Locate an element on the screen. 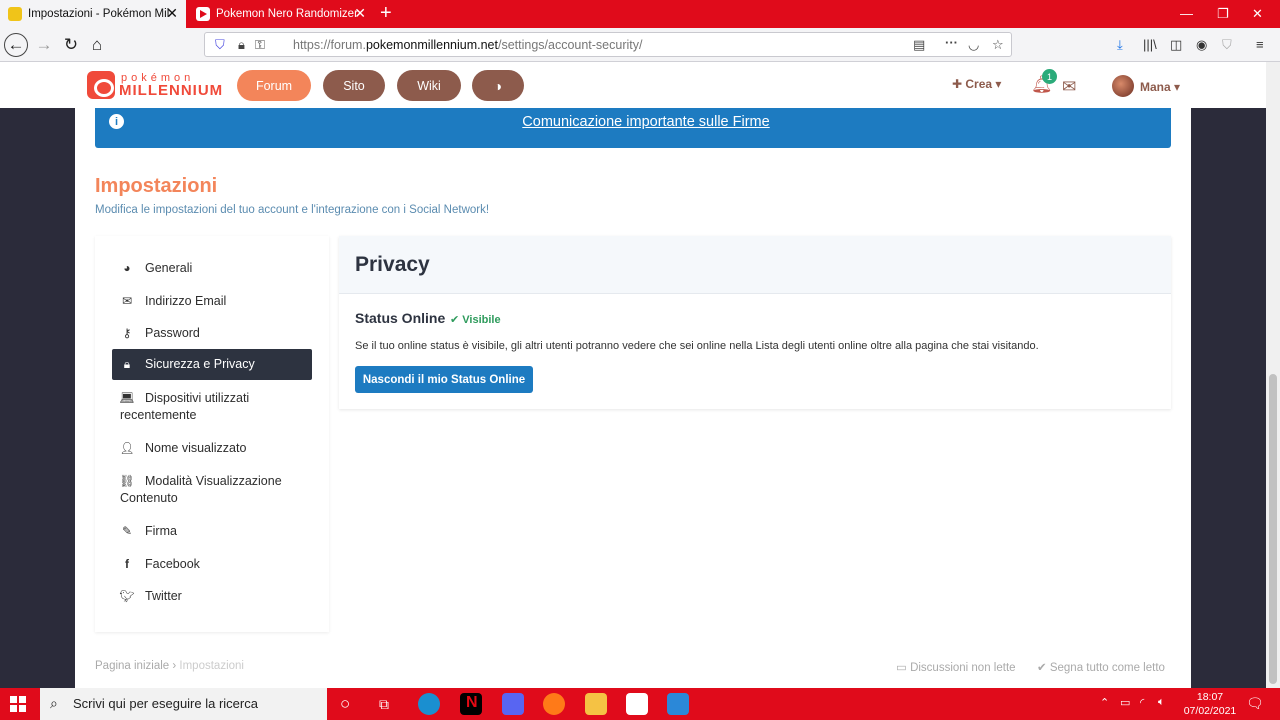  sidebar-item-devices: 💻︎ Dispositivi utilizzati recentemente is located at coordinates (212, 407).